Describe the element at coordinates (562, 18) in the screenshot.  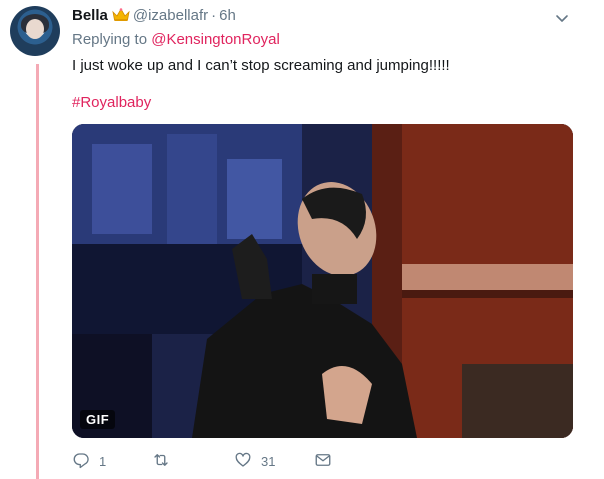
I see `chevron-down-icon` at that location.